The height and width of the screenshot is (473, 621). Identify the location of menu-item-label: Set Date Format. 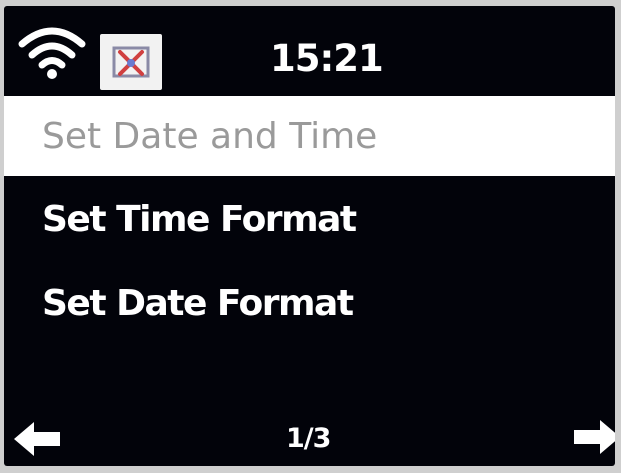
(198, 303).